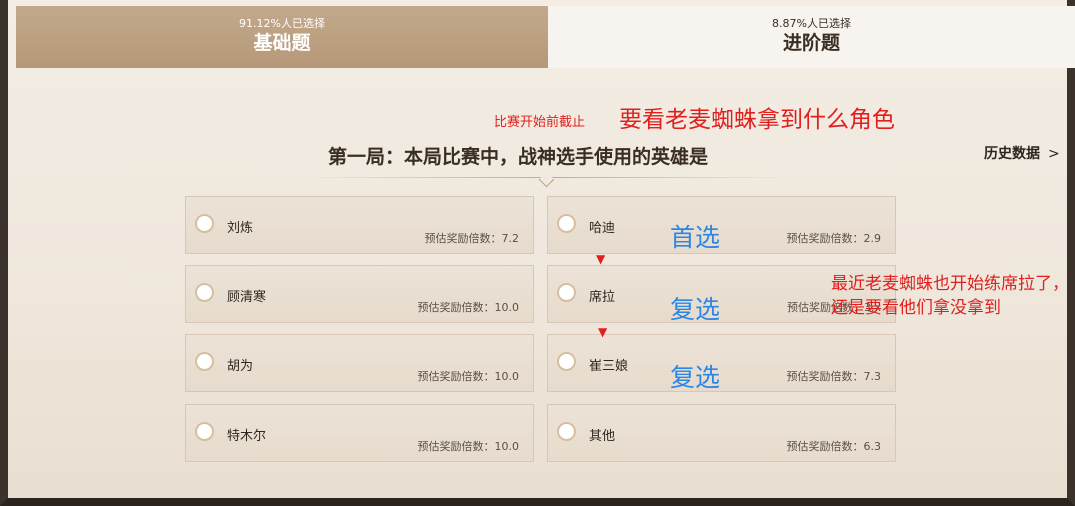  I want to click on annotation-headline: 要看老麦蜘蛛拿到什么角色, so click(757, 120).